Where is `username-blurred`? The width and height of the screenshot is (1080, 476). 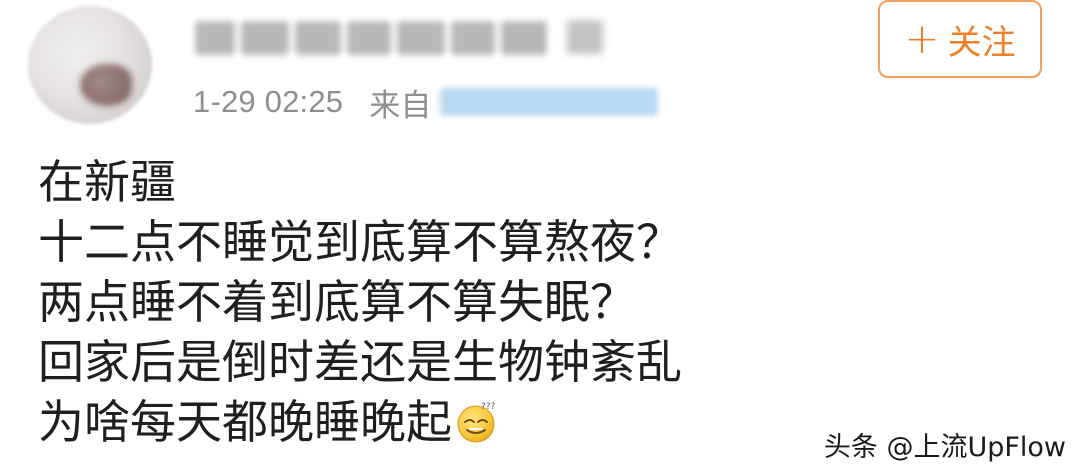
username-blurred is located at coordinates (399, 38).